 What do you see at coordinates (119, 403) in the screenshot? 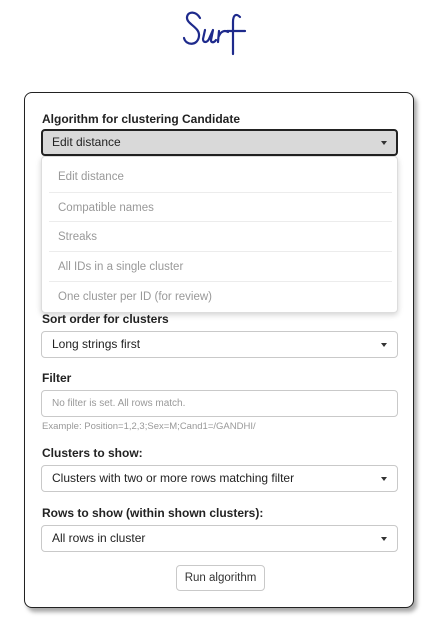
I see `filter-placeholder: No filter is set. All rows match.` at bounding box center [119, 403].